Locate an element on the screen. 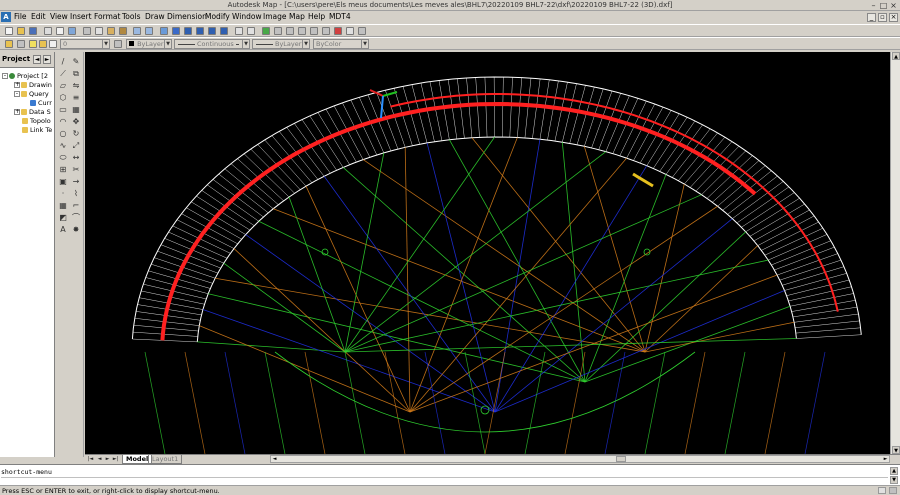  paste-icon is located at coordinates (111, 31).